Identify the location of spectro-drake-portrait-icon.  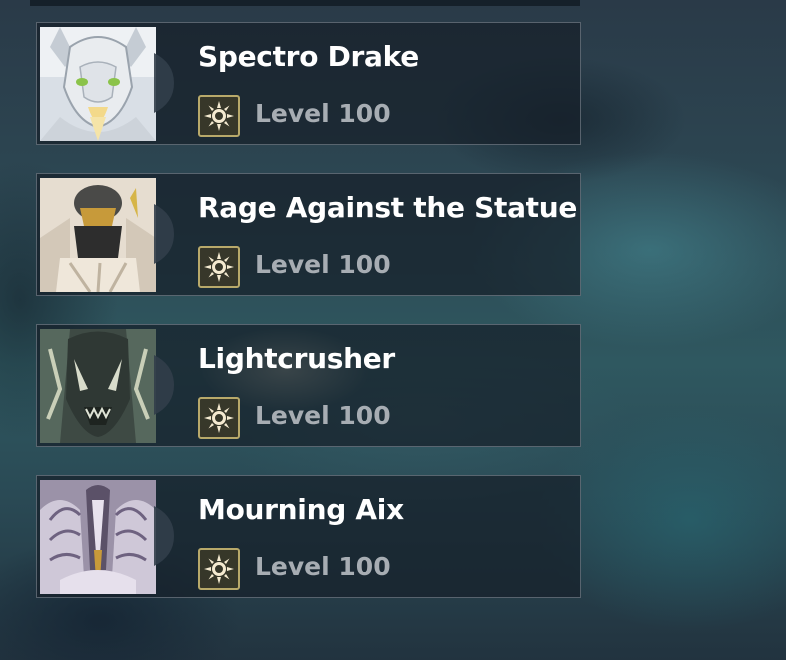
(98, 84).